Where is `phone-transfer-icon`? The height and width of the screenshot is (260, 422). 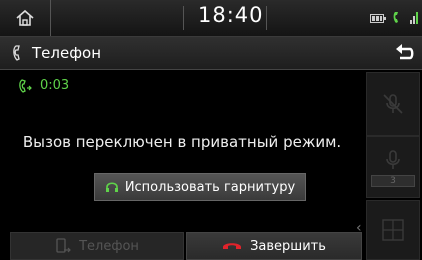 phone-transfer-icon is located at coordinates (63, 245).